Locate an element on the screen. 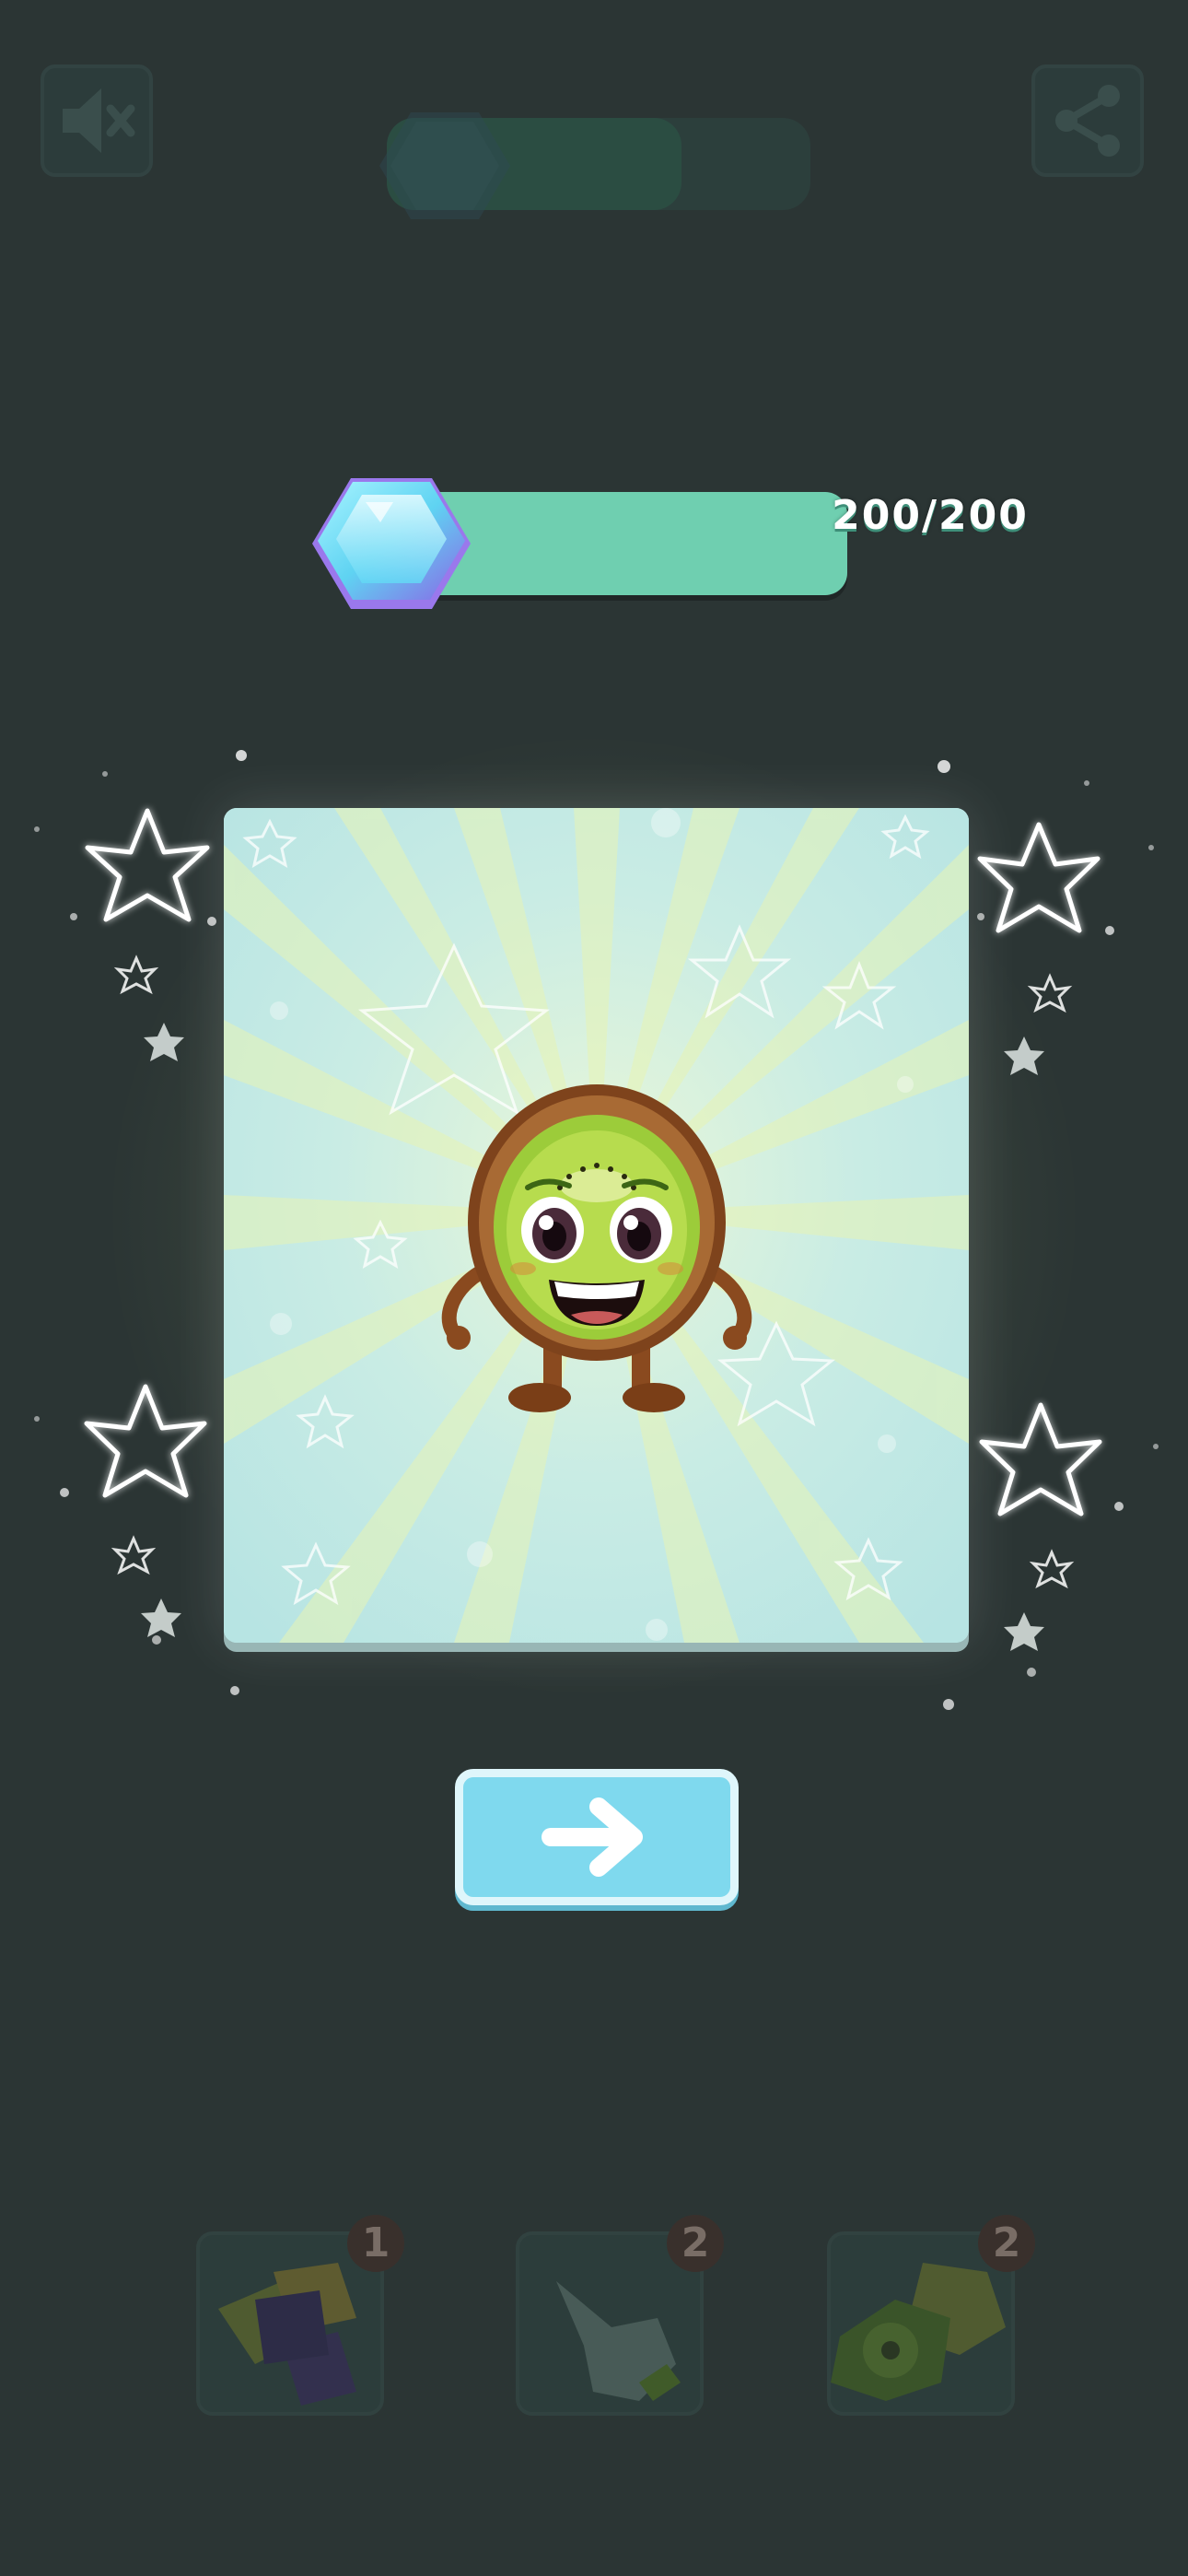 Image resolution: width=1188 pixels, height=2576 pixels. hand-pointer-icon is located at coordinates (618, 2341).